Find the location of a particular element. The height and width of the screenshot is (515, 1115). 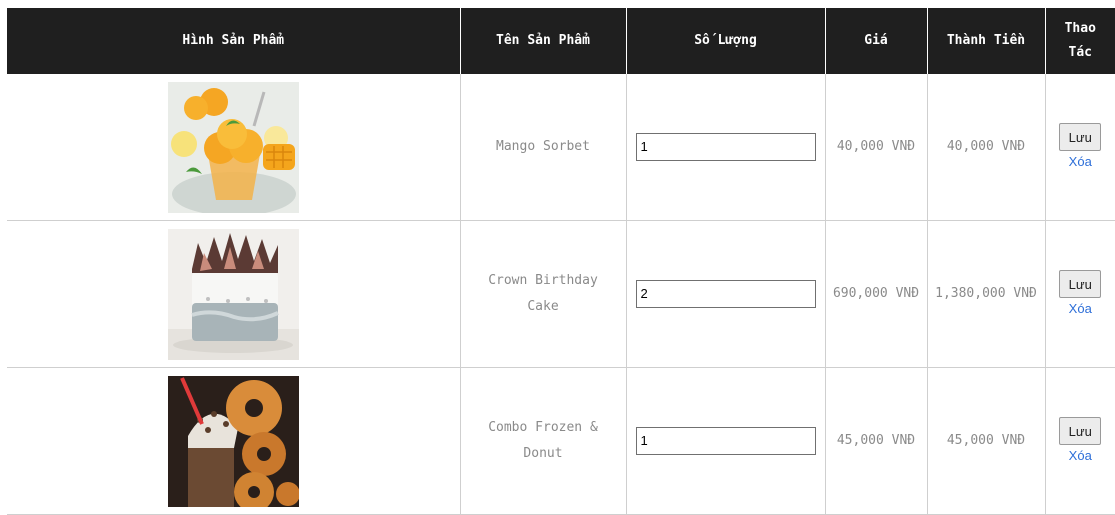

mango-sorbet-photo is located at coordinates (233, 147).